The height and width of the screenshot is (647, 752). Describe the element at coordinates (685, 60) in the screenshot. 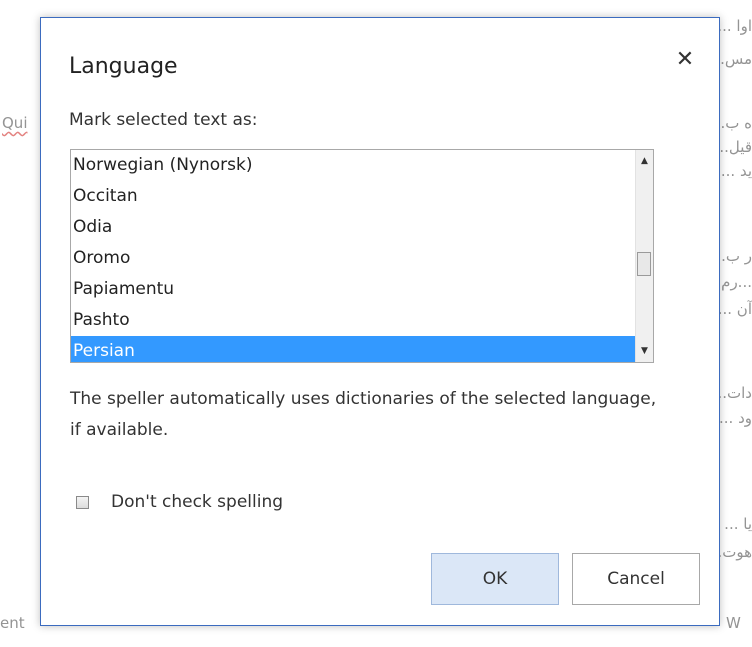

I see `close-icon: ✕` at that location.